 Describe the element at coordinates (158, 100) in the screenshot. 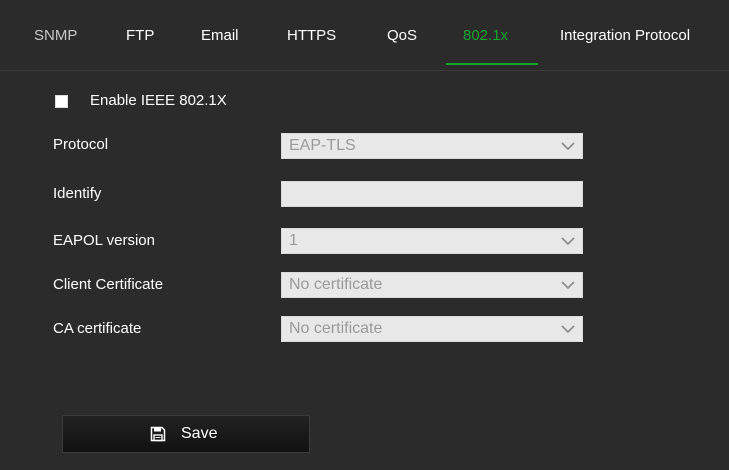

I see `enable-ieee-8021x-label: Enable IEEE 802.1X` at that location.